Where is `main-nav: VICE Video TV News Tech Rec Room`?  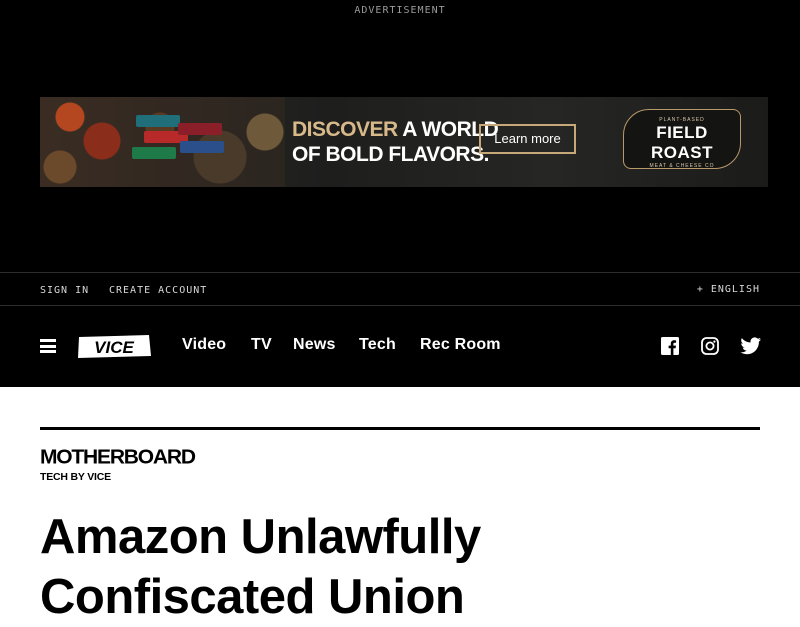 main-nav: VICE Video TV News Tech Rec Room is located at coordinates (400, 346).